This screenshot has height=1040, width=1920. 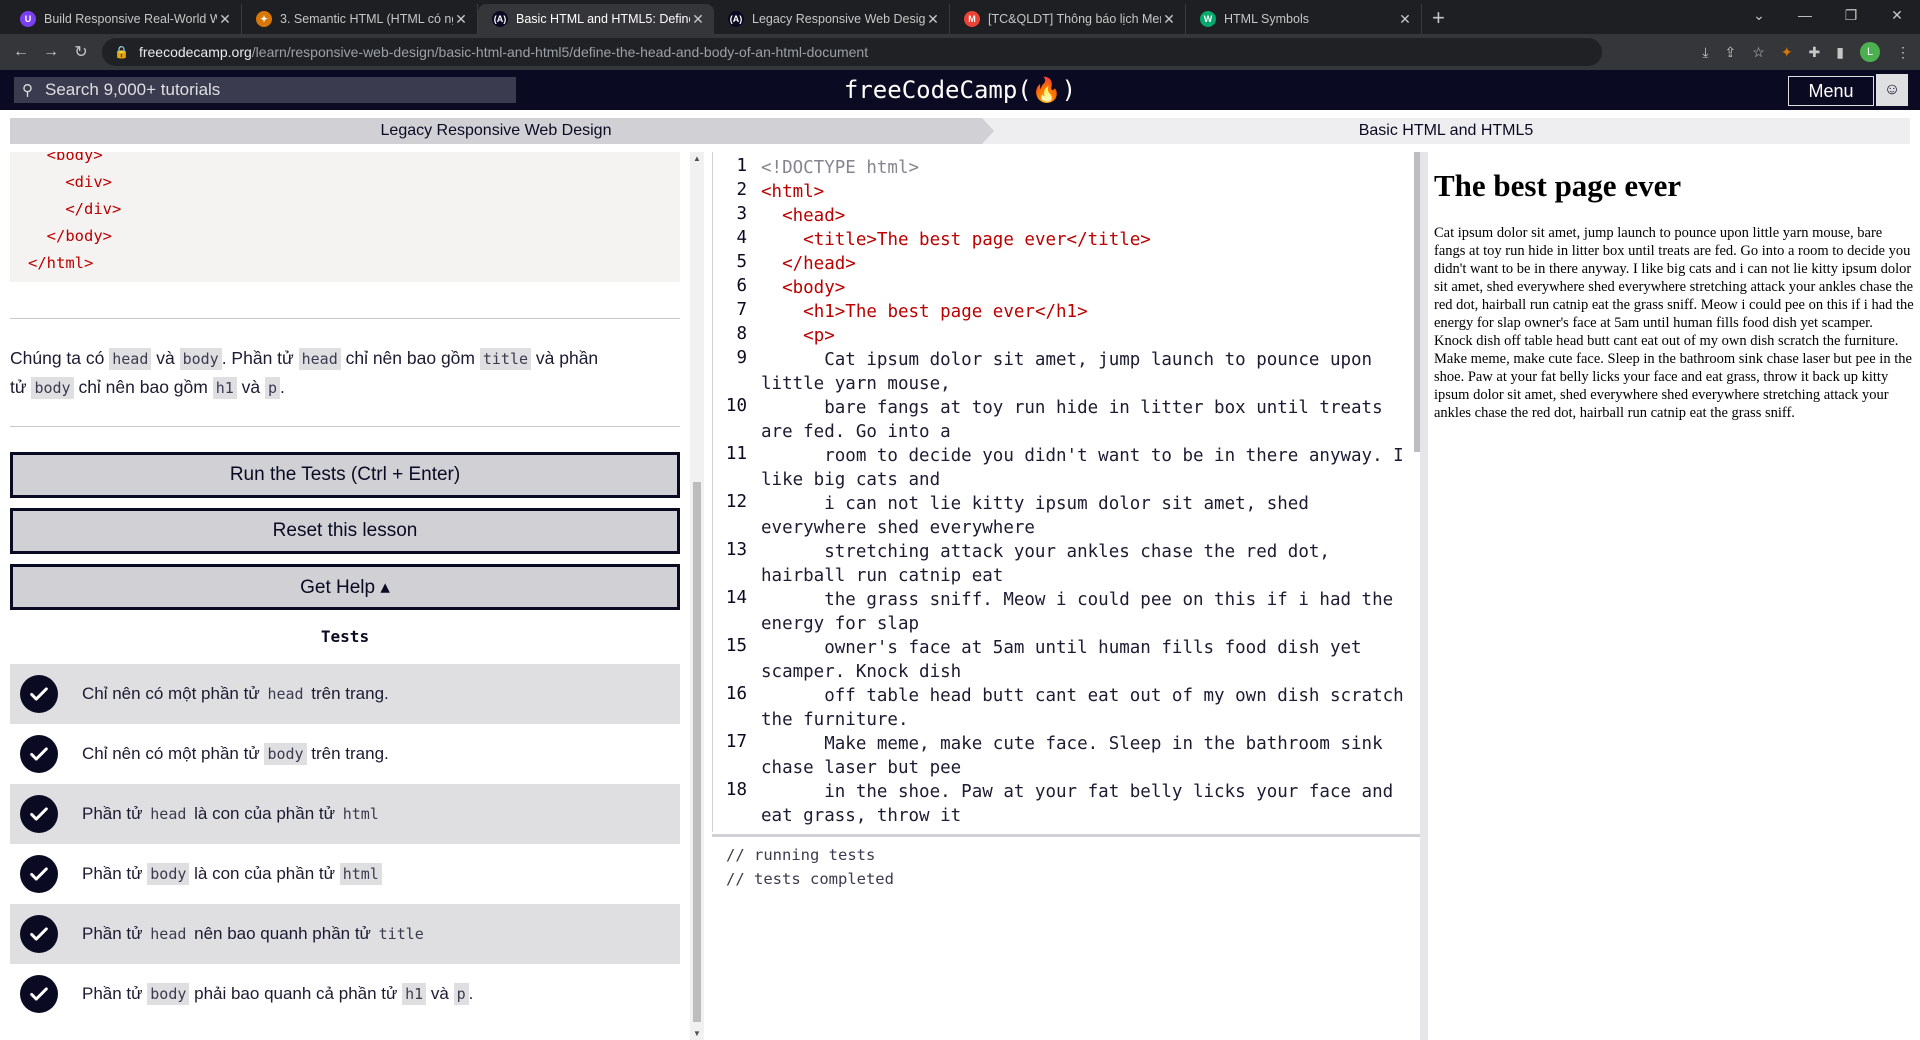 What do you see at coordinates (143, 387) in the screenshot?
I see `desc-text: chỉ nên bao gồm` at bounding box center [143, 387].